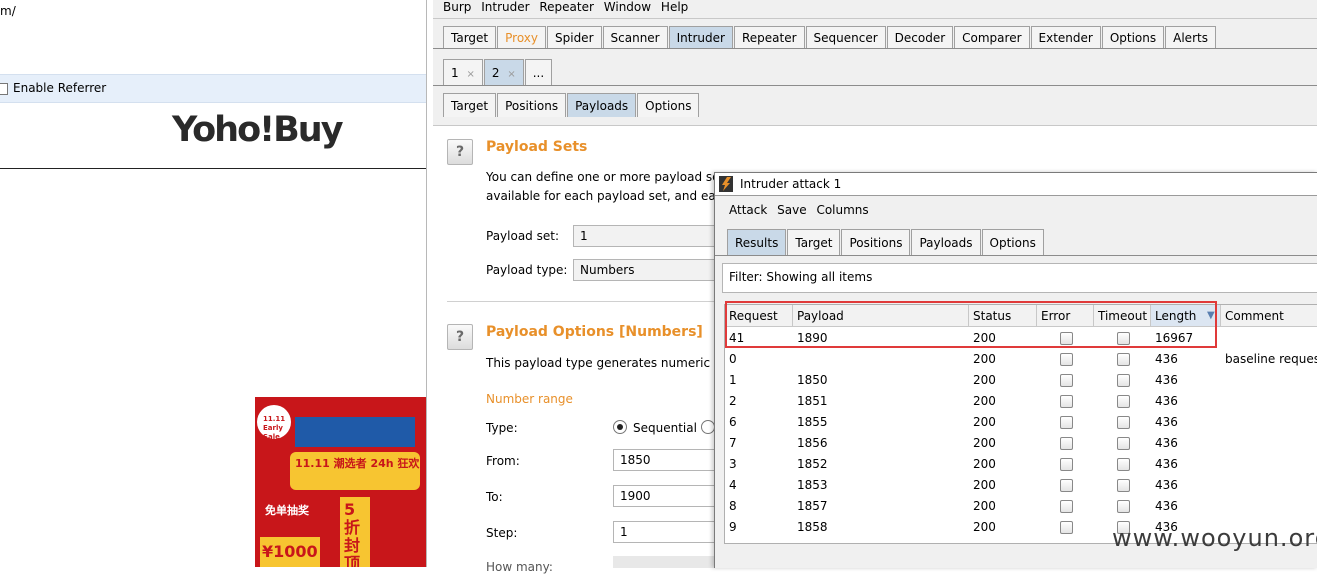  I want to click on from-input: 1850, so click(668, 460).